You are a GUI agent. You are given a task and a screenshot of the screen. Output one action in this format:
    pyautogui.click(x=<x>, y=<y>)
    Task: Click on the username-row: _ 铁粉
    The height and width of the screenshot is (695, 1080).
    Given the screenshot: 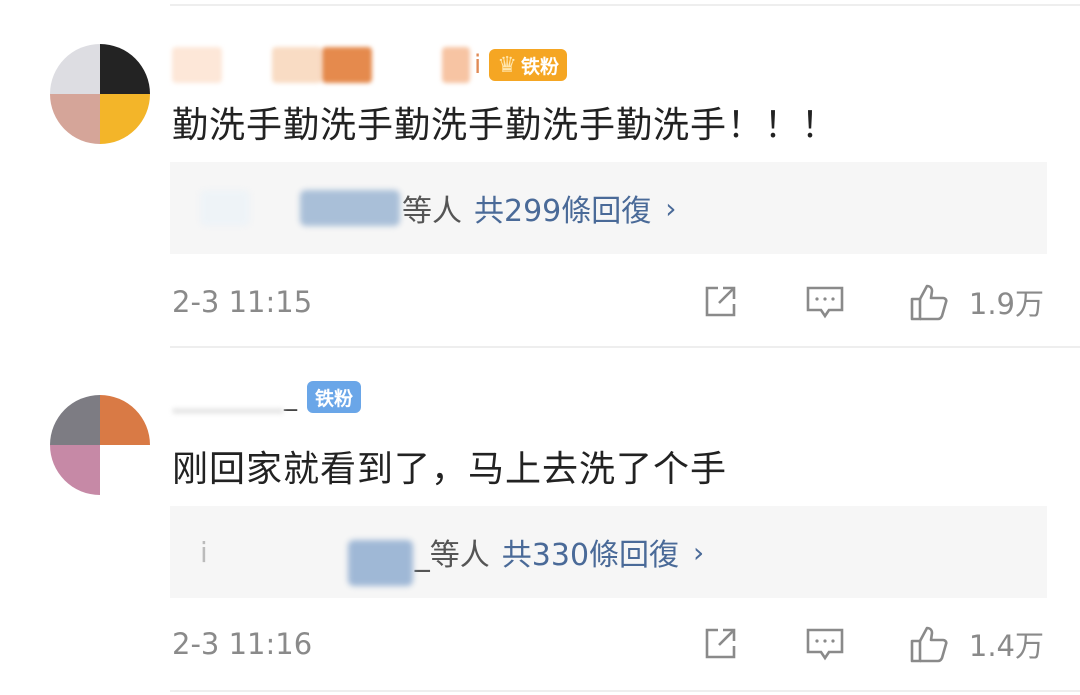 What is the action you would take?
    pyautogui.click(x=267, y=397)
    